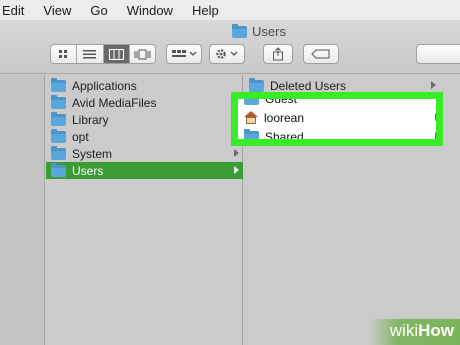 This screenshot has height=345, width=460. I want to click on highlight-box: Guest loorean Shared, so click(337, 119).